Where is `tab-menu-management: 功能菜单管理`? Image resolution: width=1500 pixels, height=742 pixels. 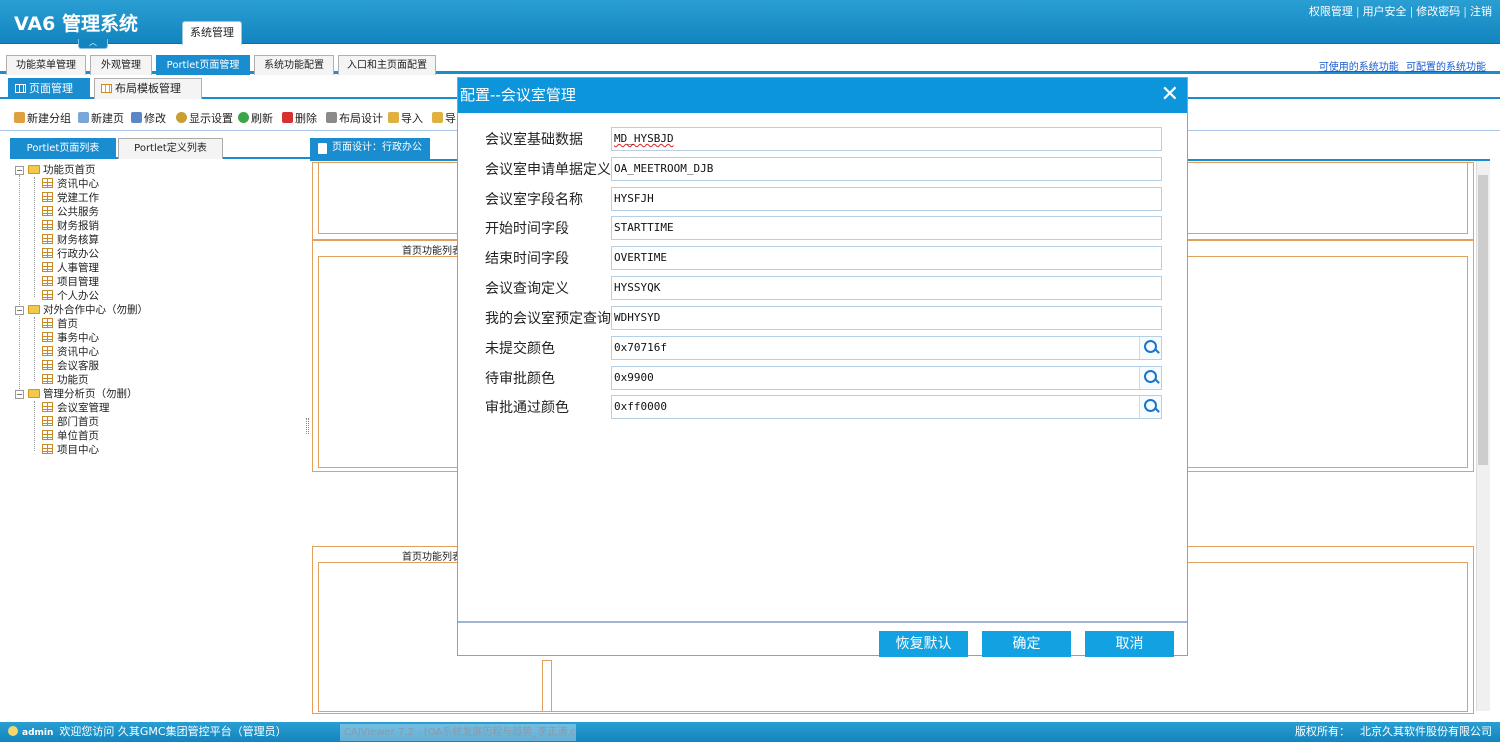
tab-menu-management: 功能菜单管理 is located at coordinates (46, 65).